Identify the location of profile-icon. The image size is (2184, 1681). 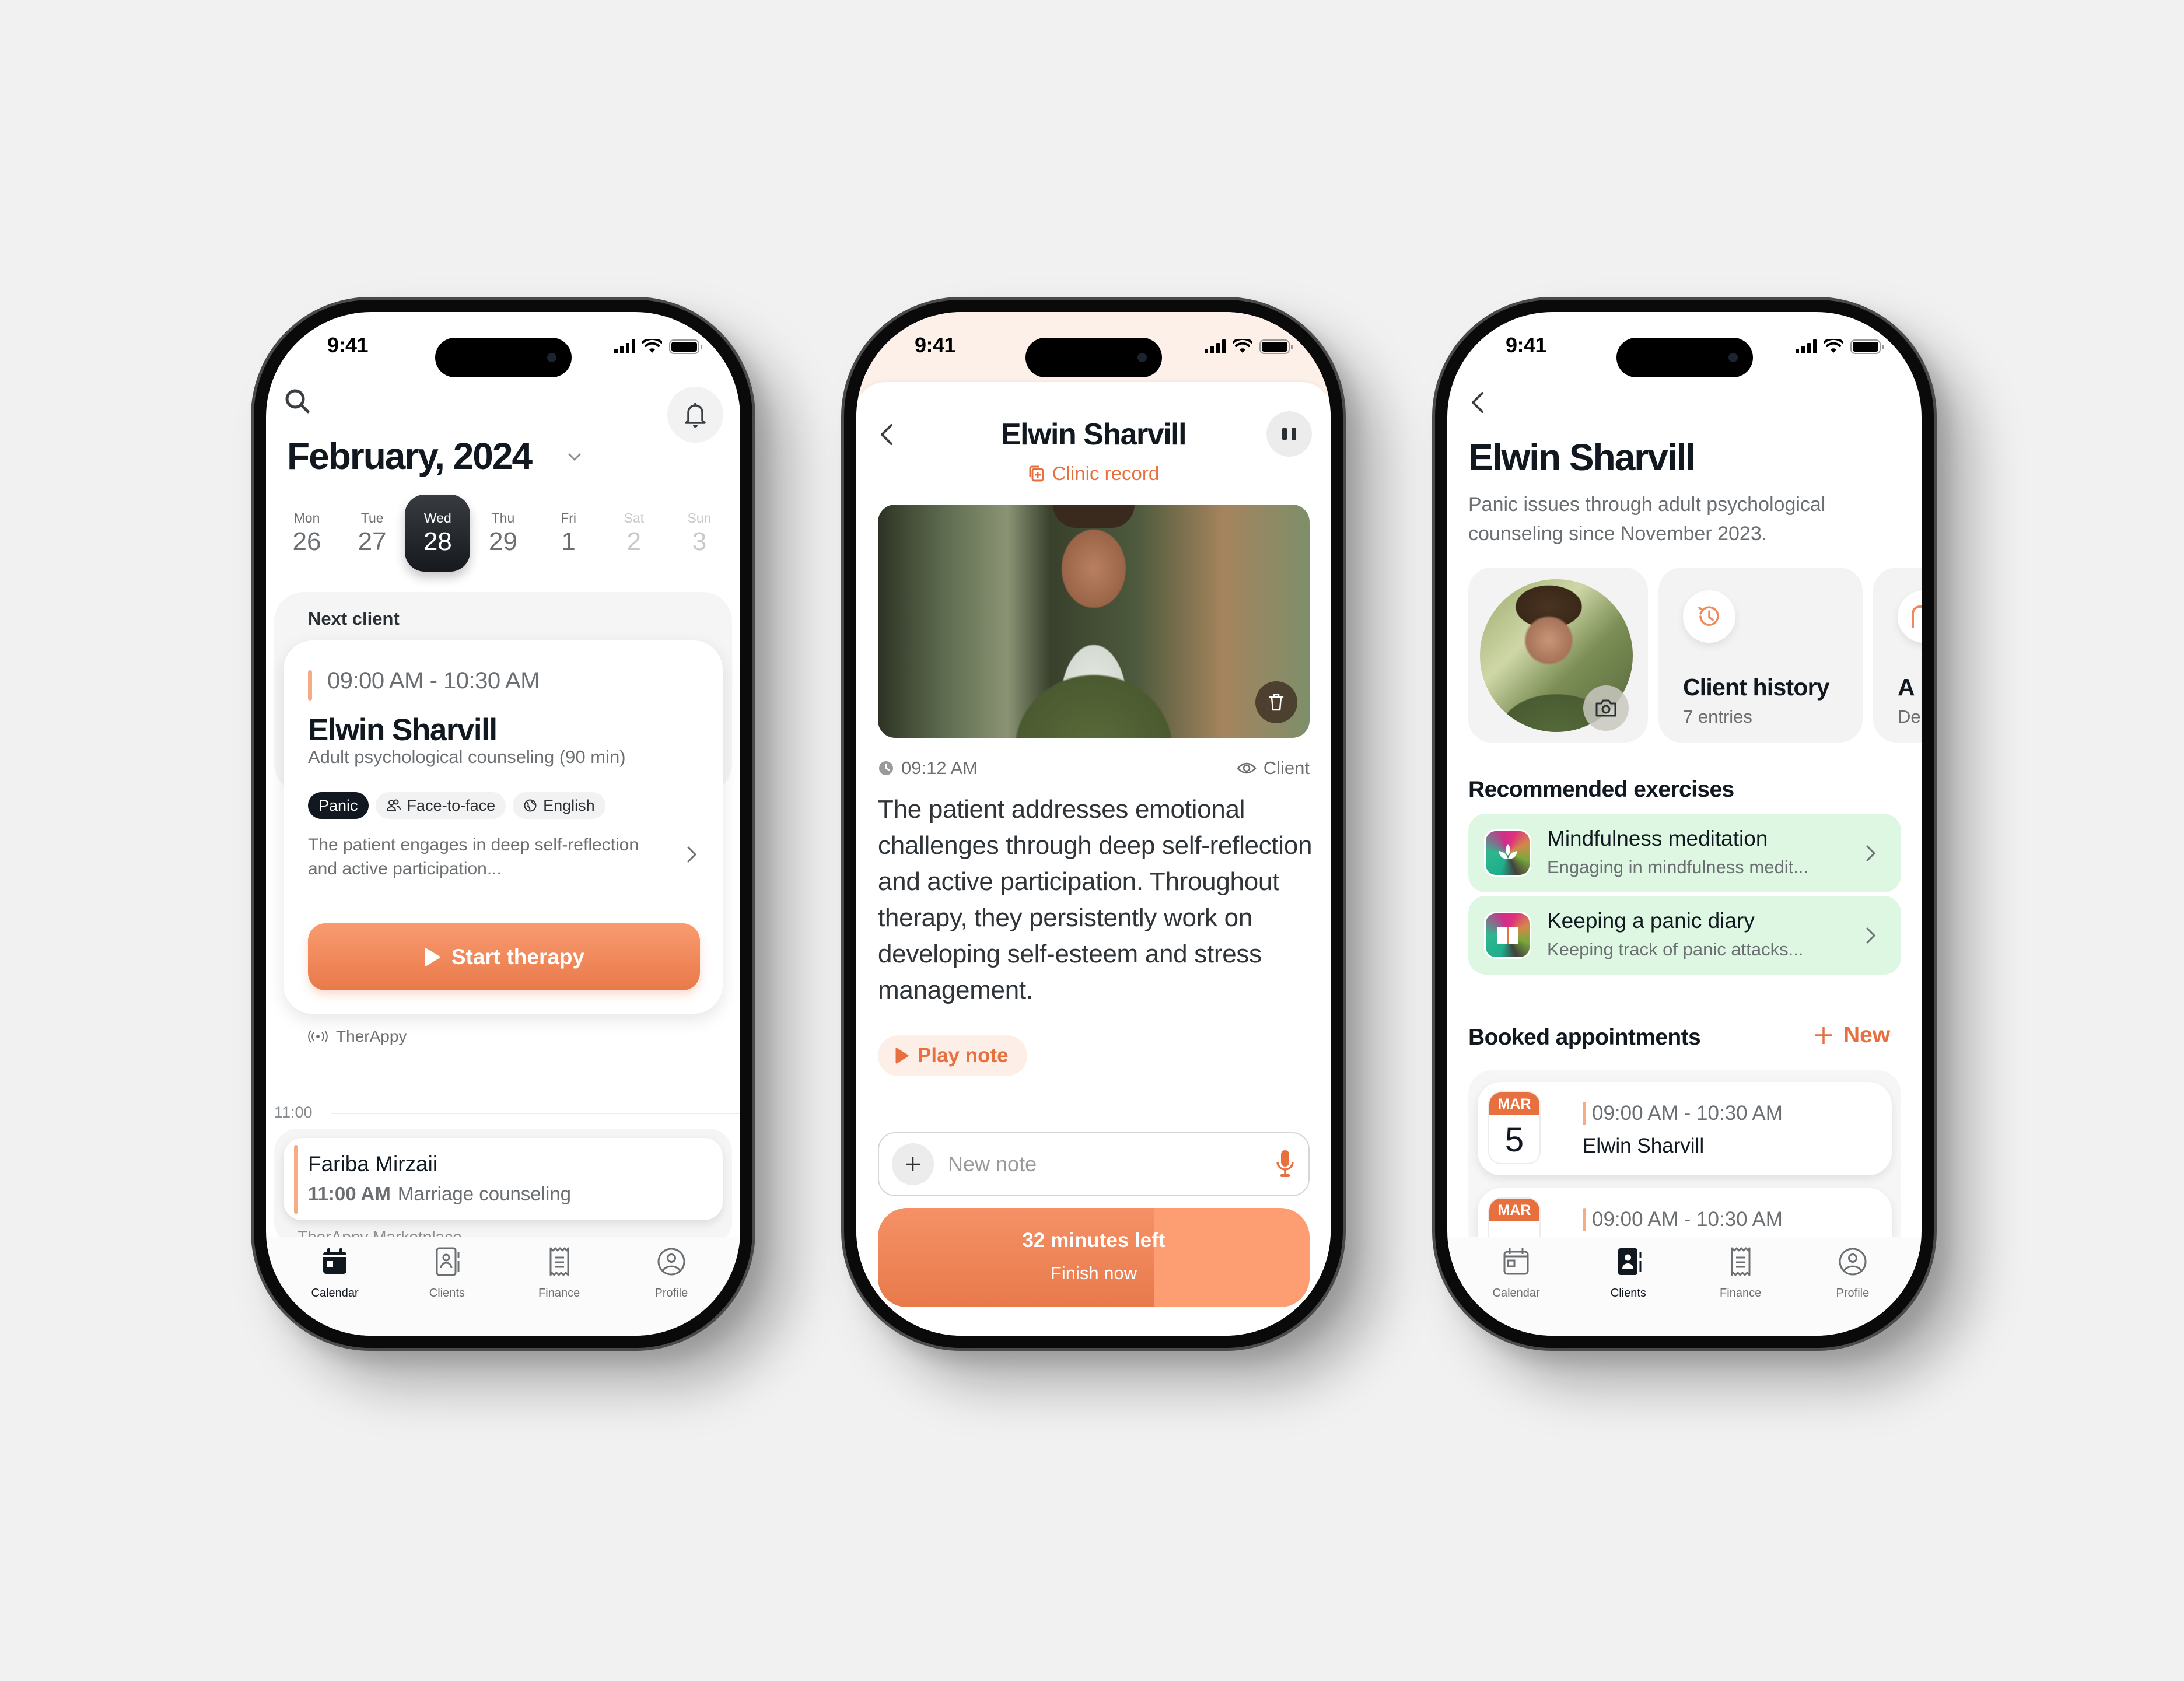
(1853, 1262).